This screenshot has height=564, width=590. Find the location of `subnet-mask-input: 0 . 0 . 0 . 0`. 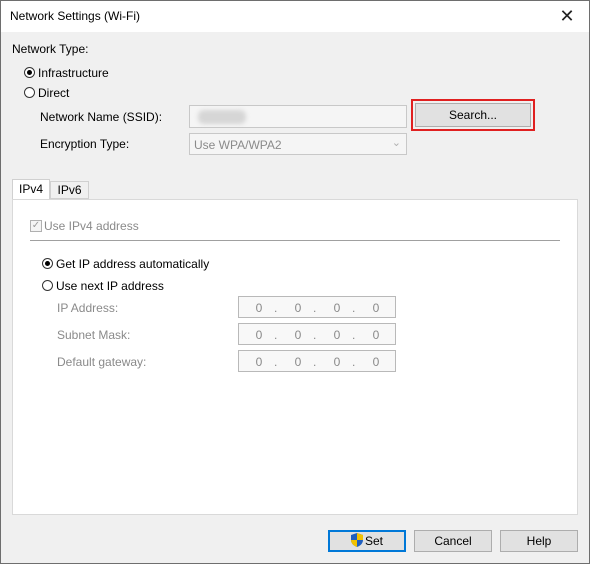

subnet-mask-input: 0 . 0 . 0 . 0 is located at coordinates (317, 334).